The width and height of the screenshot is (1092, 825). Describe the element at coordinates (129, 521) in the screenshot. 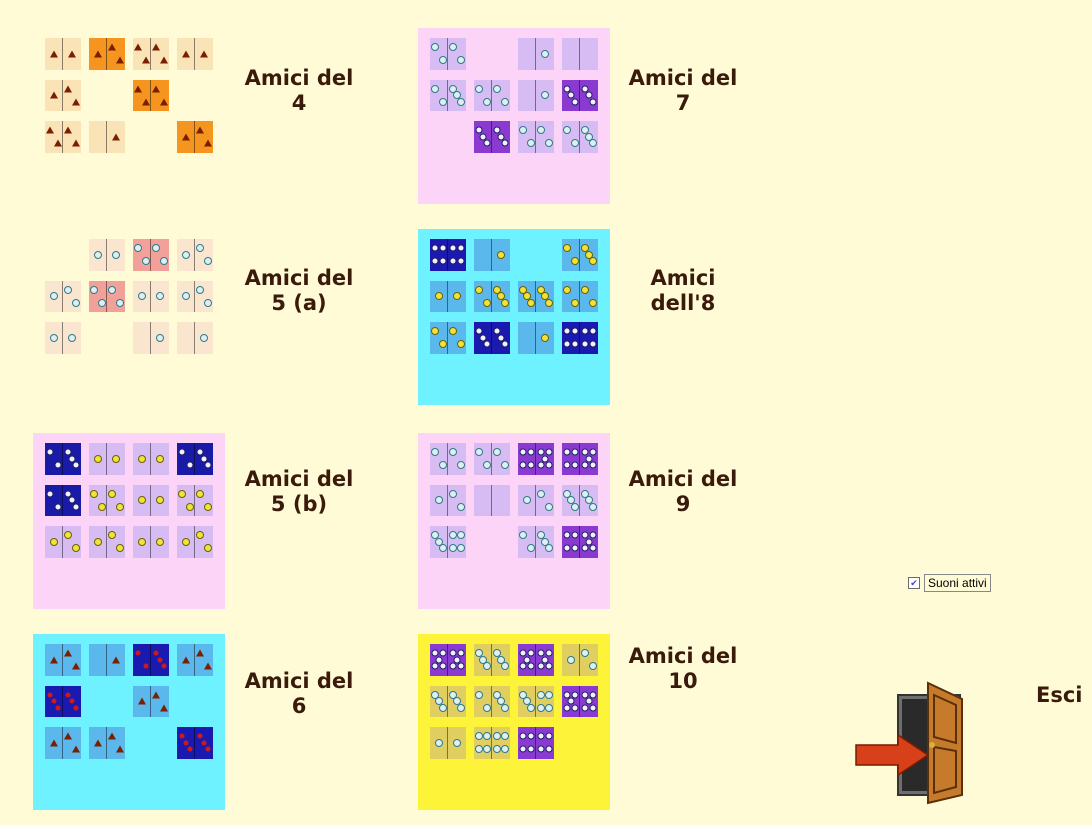

I see `game-5b-preview` at that location.